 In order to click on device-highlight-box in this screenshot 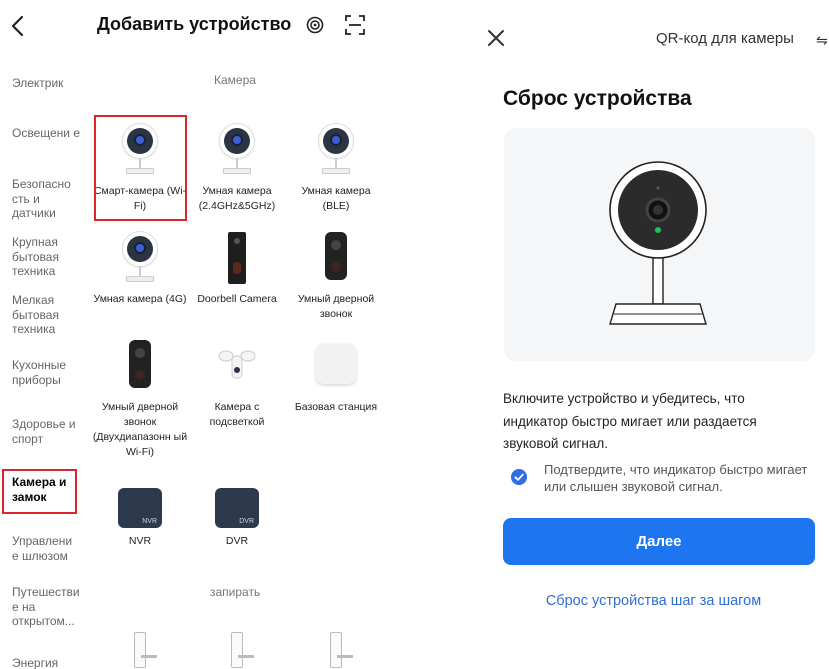, I will do `click(140, 168)`.